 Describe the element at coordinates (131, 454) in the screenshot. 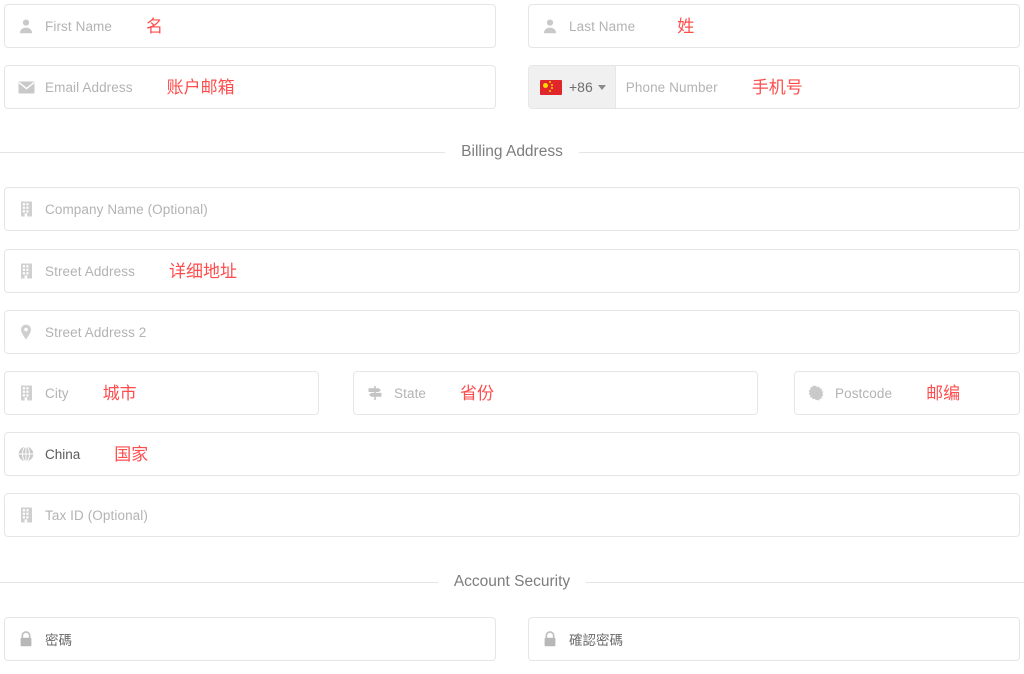

I see `country-annotation: 国家` at that location.